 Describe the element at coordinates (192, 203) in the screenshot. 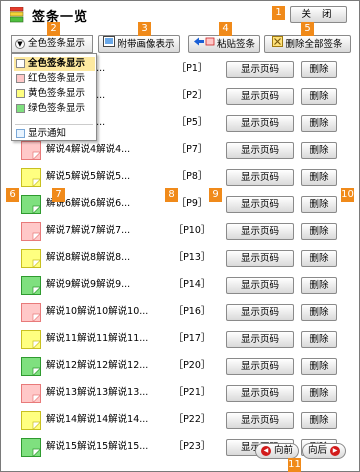

I see `note-page-number: ［P9］` at that location.